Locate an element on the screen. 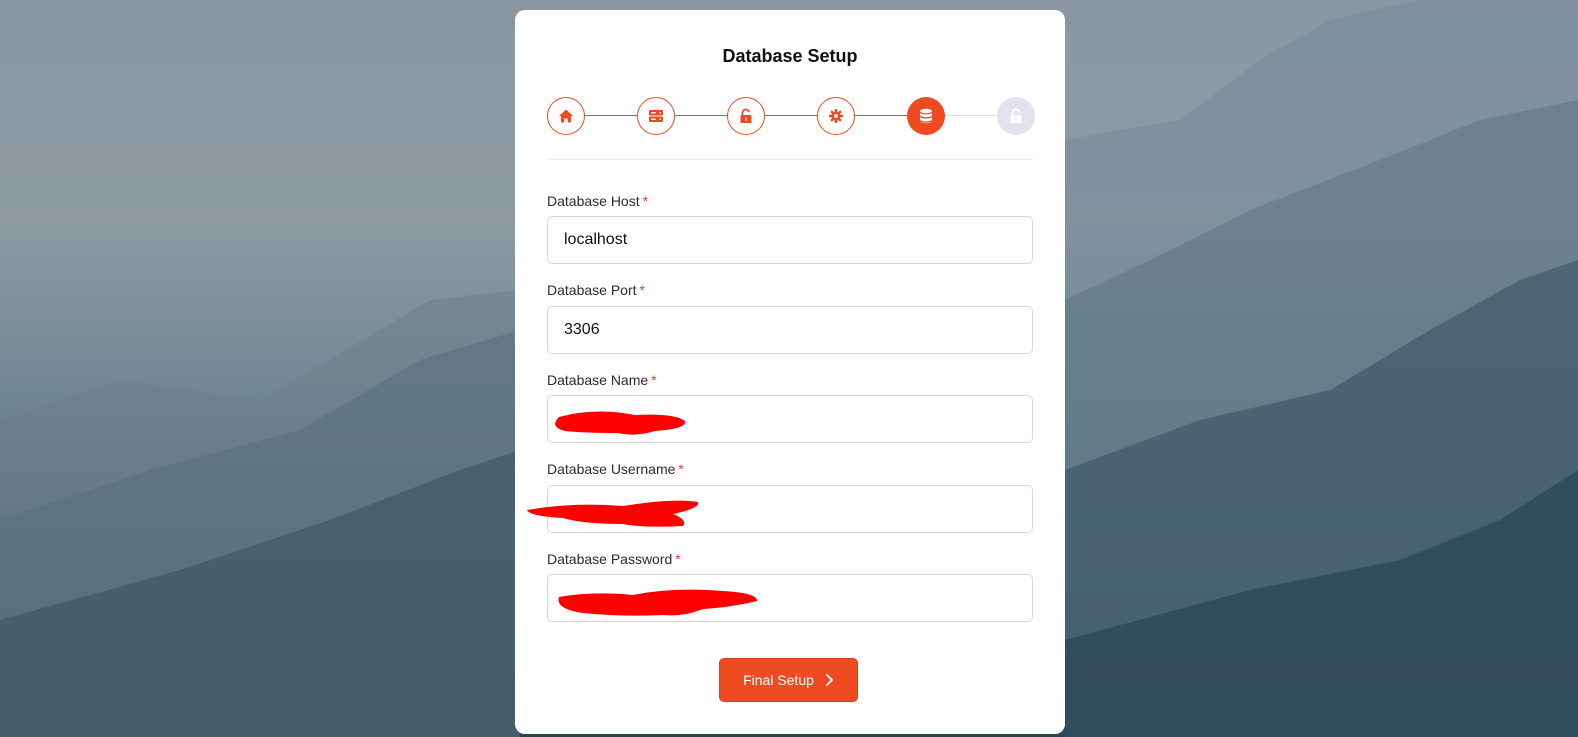 This screenshot has width=1578, height=737. database-host-label-text: Database Host is located at coordinates (593, 201).